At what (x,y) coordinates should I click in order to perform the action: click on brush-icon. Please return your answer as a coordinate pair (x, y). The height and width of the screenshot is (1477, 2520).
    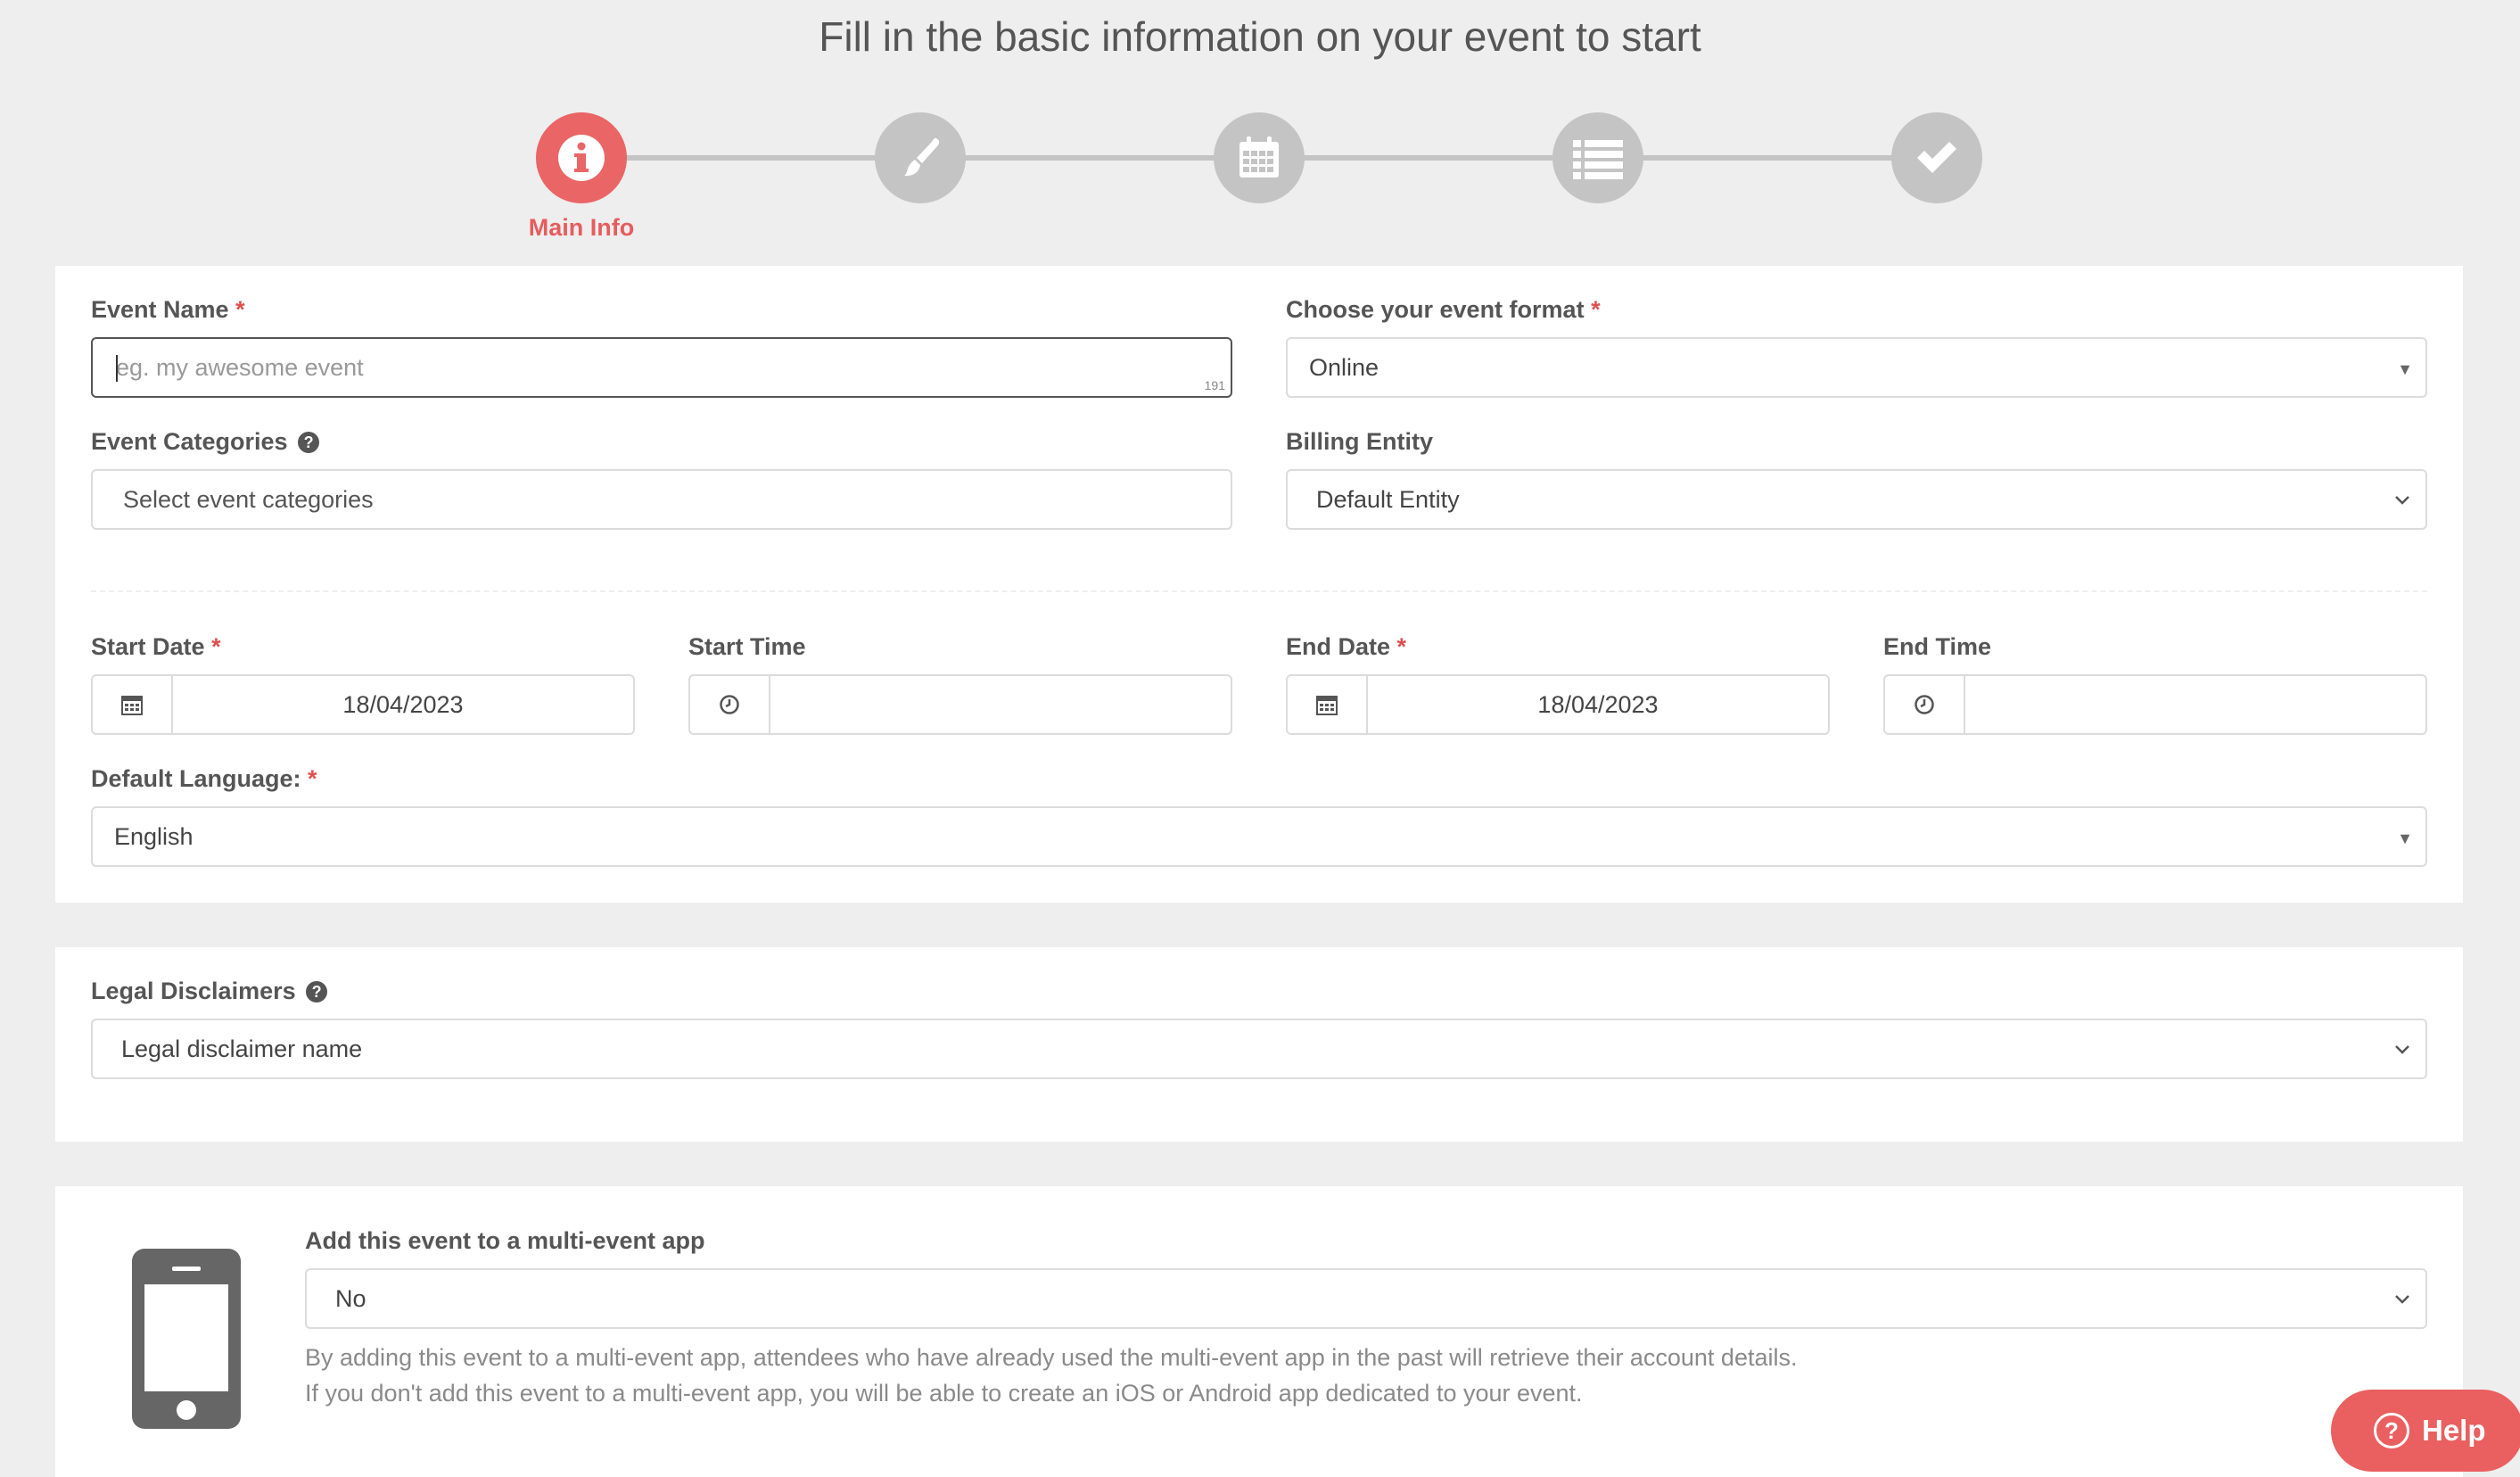
    Looking at the image, I should click on (922, 157).